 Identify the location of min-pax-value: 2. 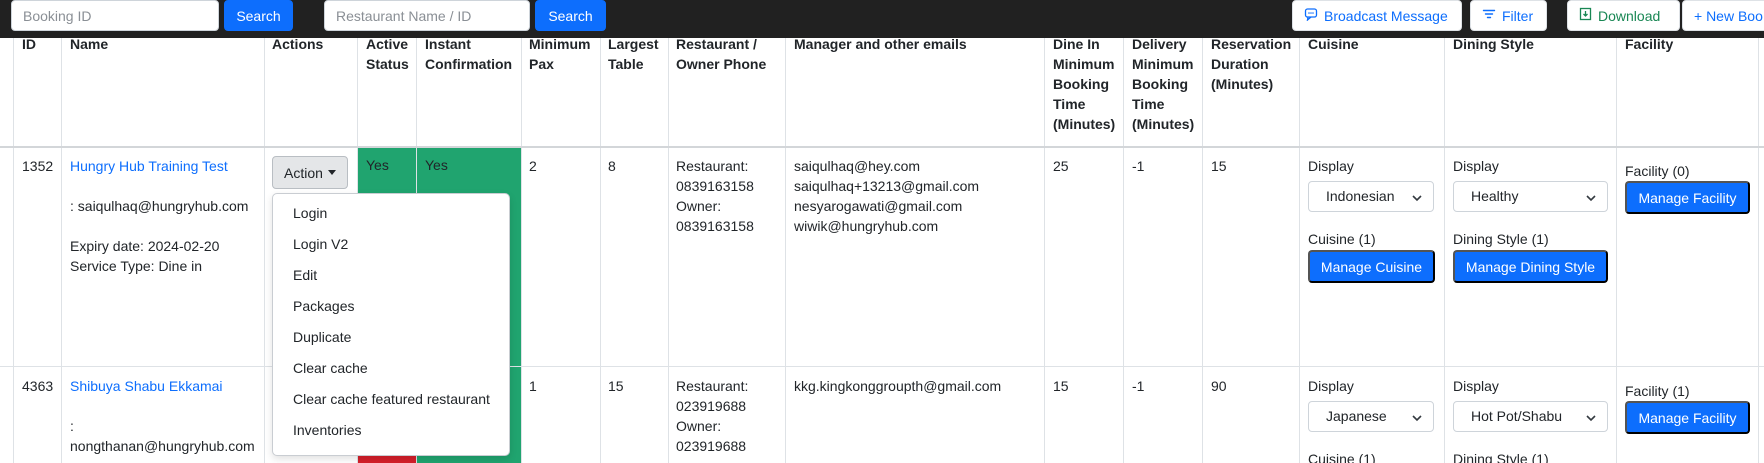
(533, 166).